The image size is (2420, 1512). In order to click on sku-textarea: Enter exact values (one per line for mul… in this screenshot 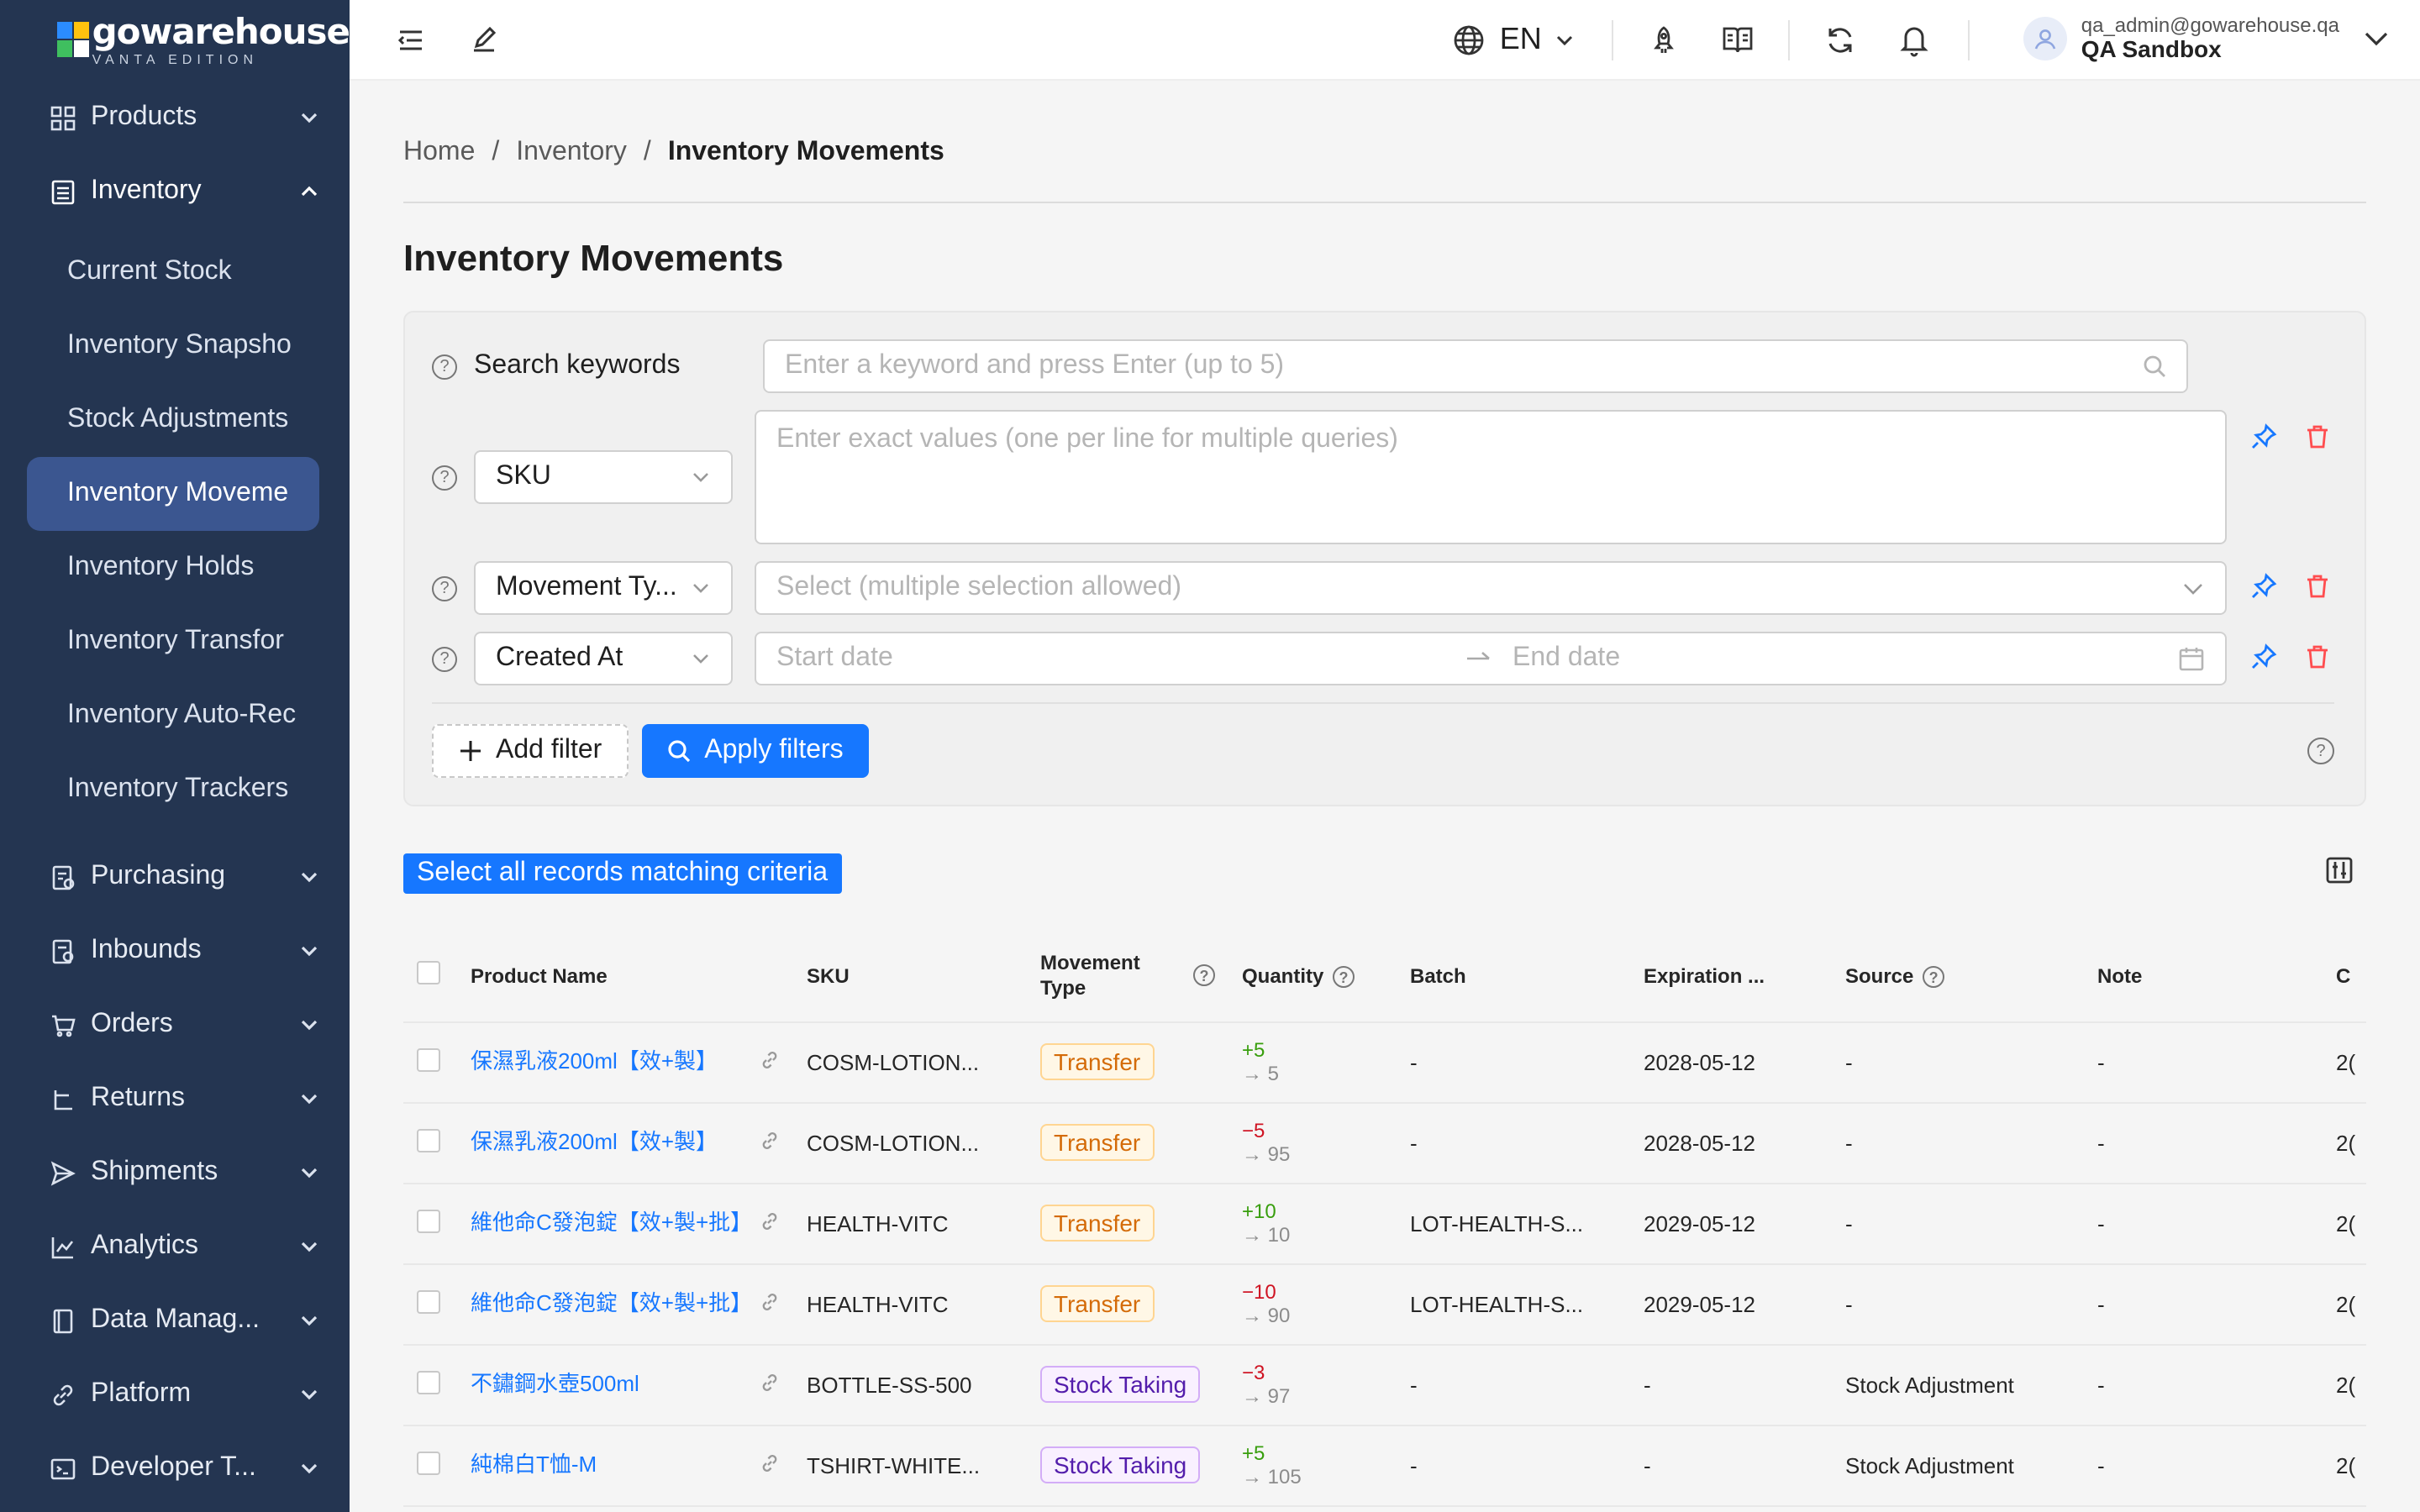, I will do `click(1491, 477)`.